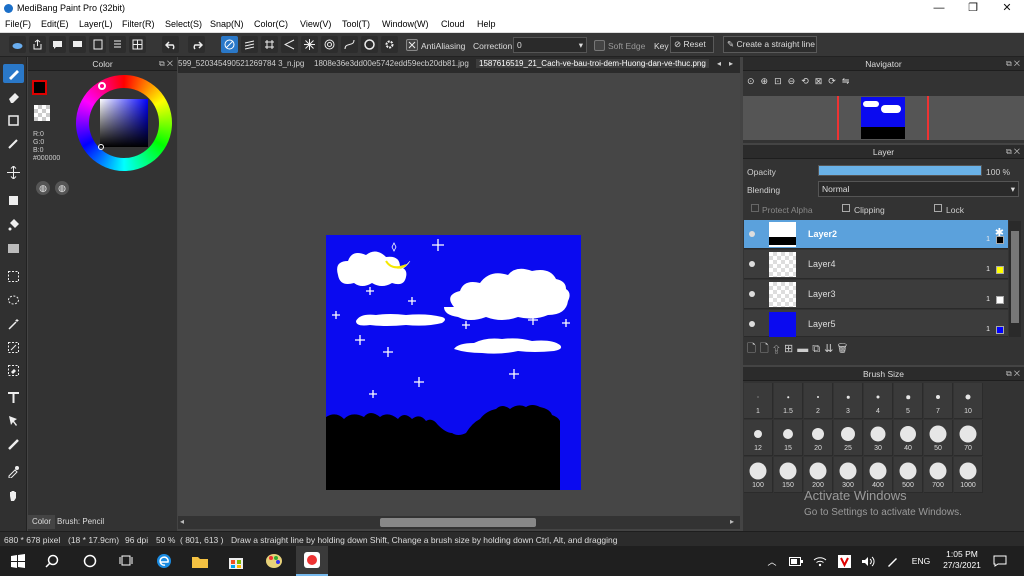 The image size is (1024, 576). Describe the element at coordinates (227, 24) in the screenshot. I see `menu-snap: Snap(N)` at that location.